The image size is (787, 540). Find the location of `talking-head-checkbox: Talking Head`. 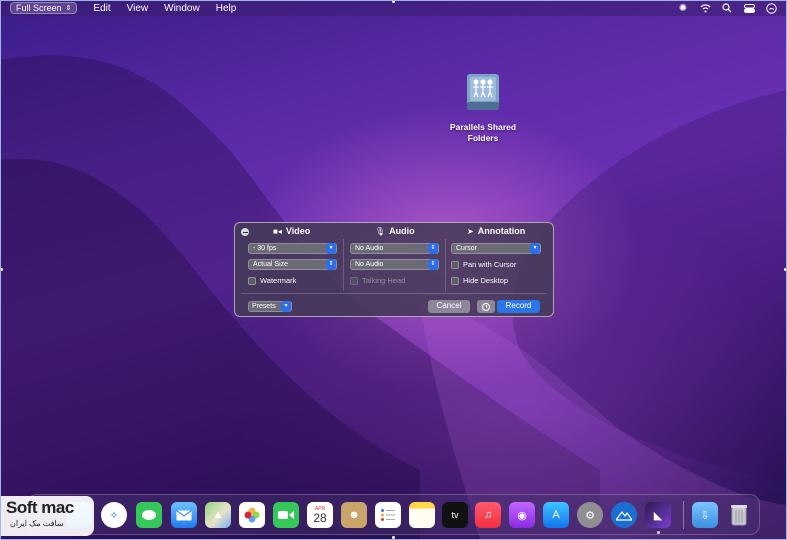

talking-head-checkbox: Talking Head is located at coordinates (377, 280).